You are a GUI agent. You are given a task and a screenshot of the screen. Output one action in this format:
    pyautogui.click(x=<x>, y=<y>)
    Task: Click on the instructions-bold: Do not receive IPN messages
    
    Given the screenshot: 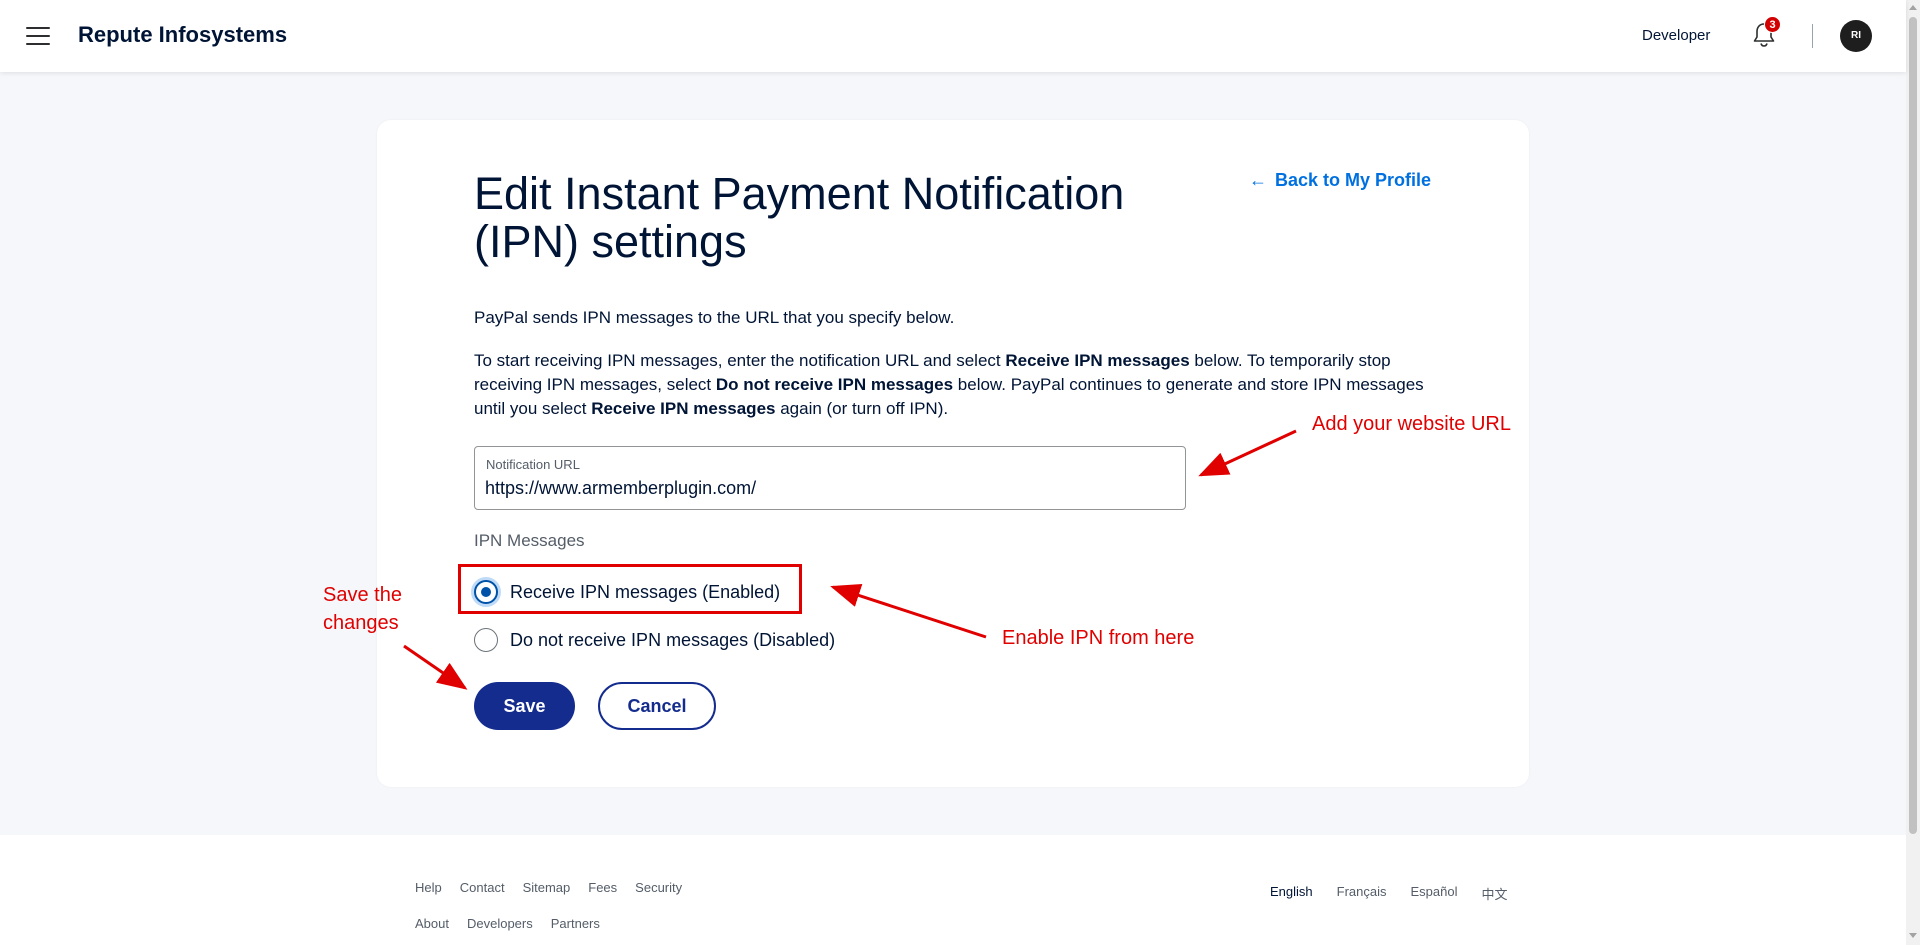 What is the action you would take?
    pyautogui.click(x=834, y=384)
    